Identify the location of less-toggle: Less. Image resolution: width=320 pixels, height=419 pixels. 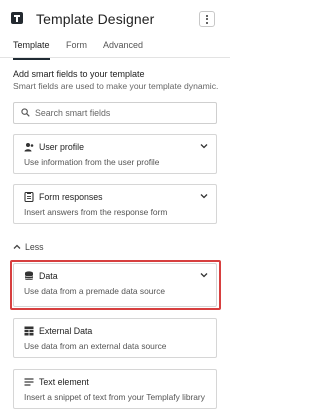
(28, 247).